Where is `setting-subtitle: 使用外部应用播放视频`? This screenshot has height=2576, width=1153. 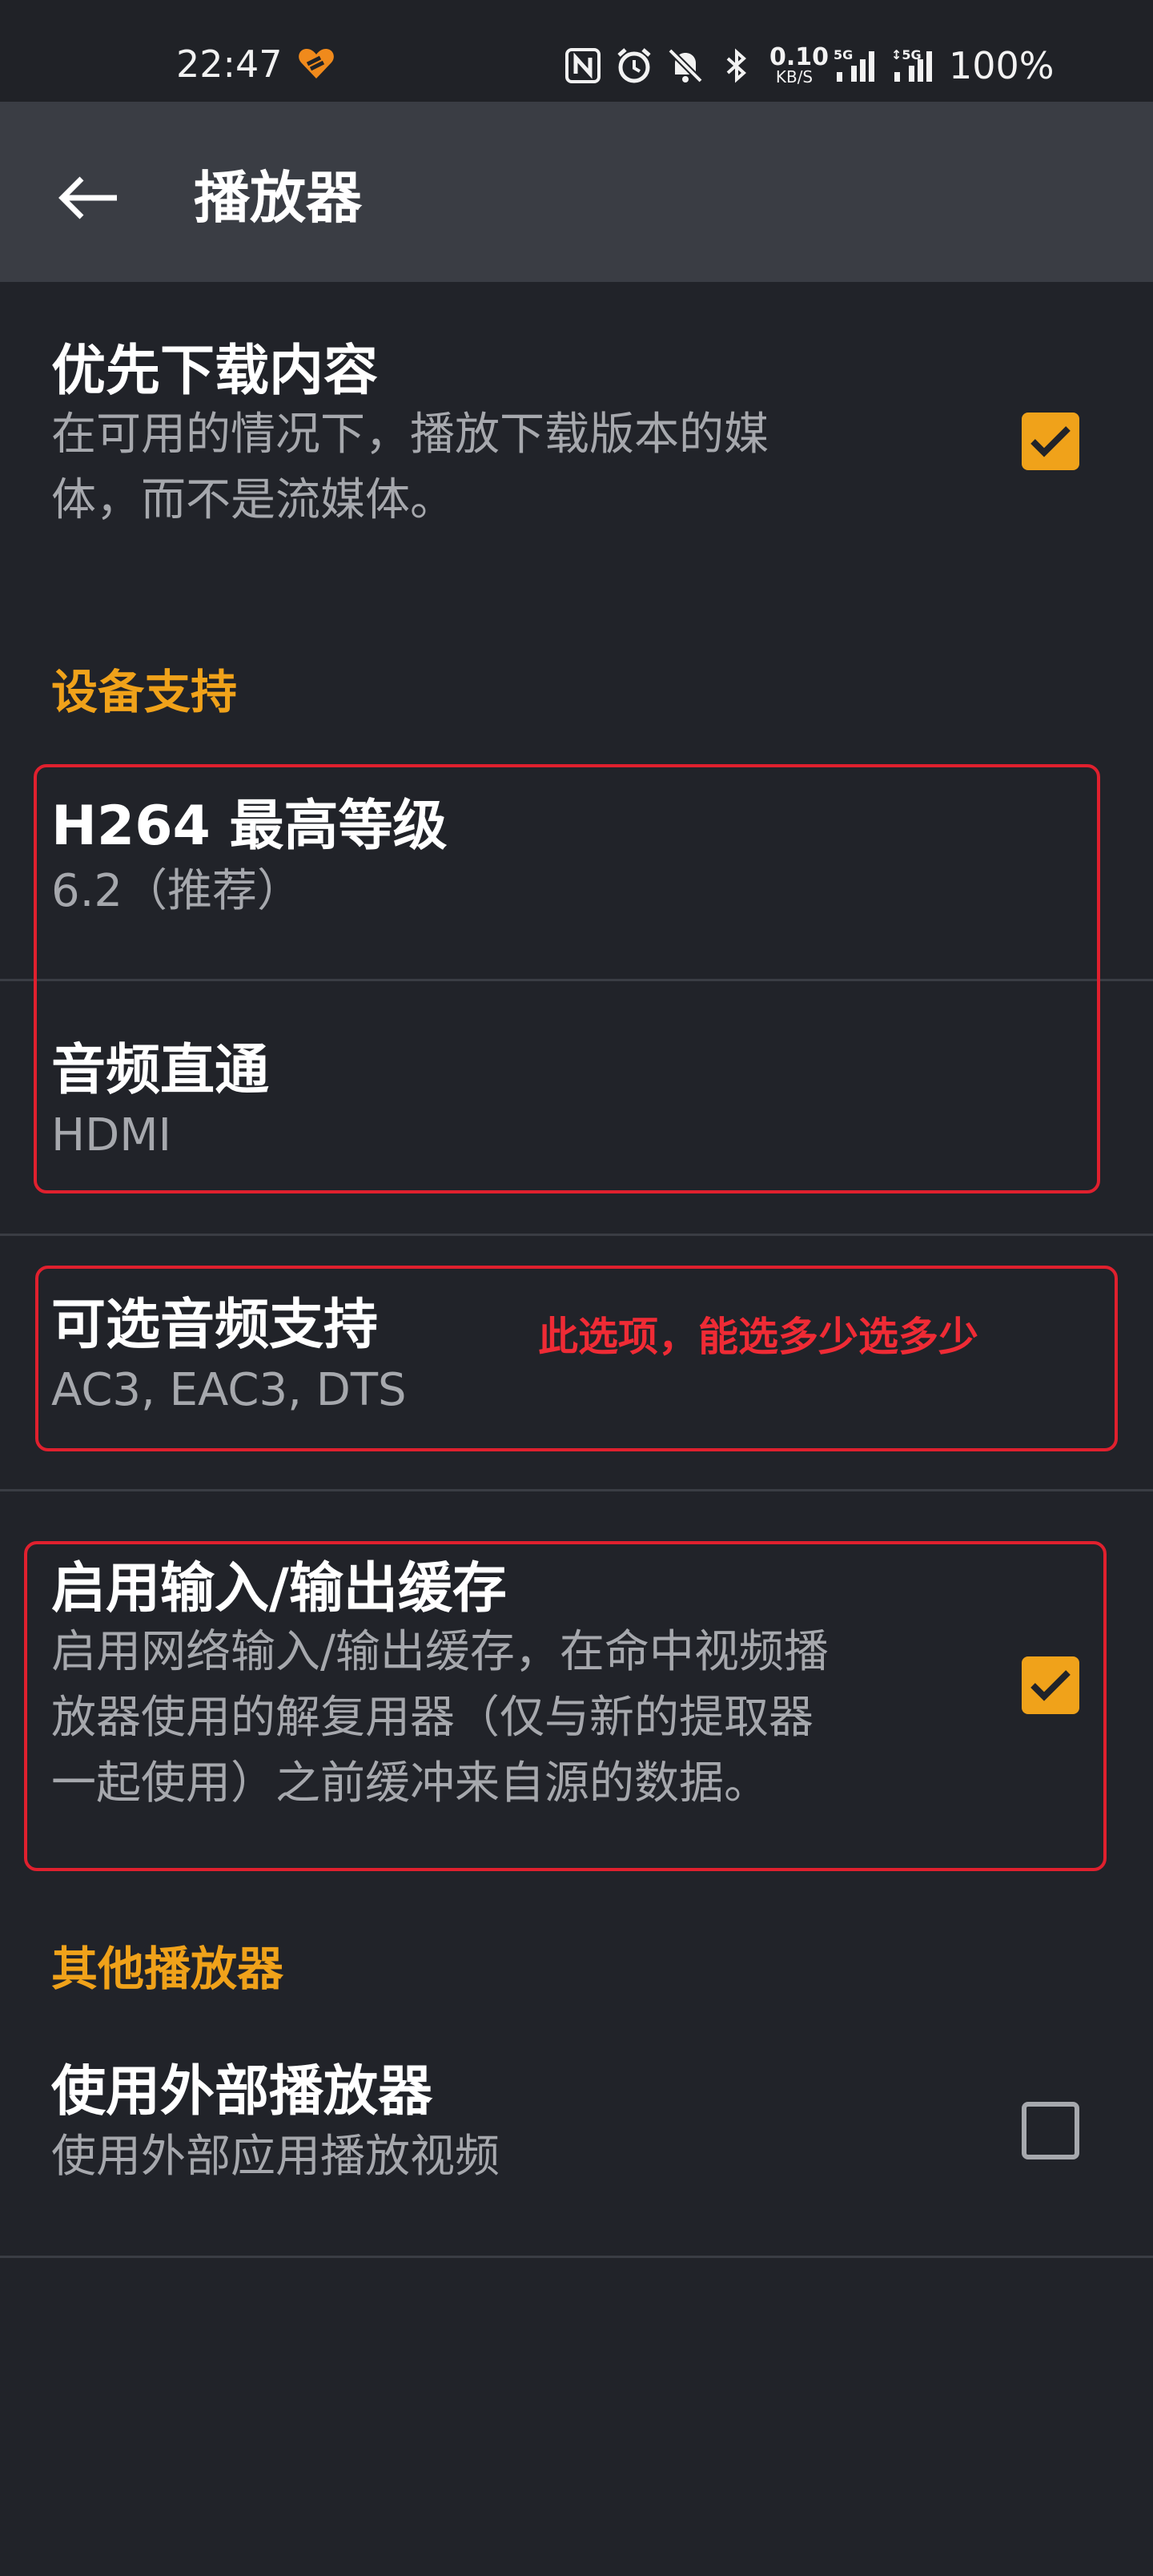 setting-subtitle: 使用外部应用播放视频 is located at coordinates (276, 2157).